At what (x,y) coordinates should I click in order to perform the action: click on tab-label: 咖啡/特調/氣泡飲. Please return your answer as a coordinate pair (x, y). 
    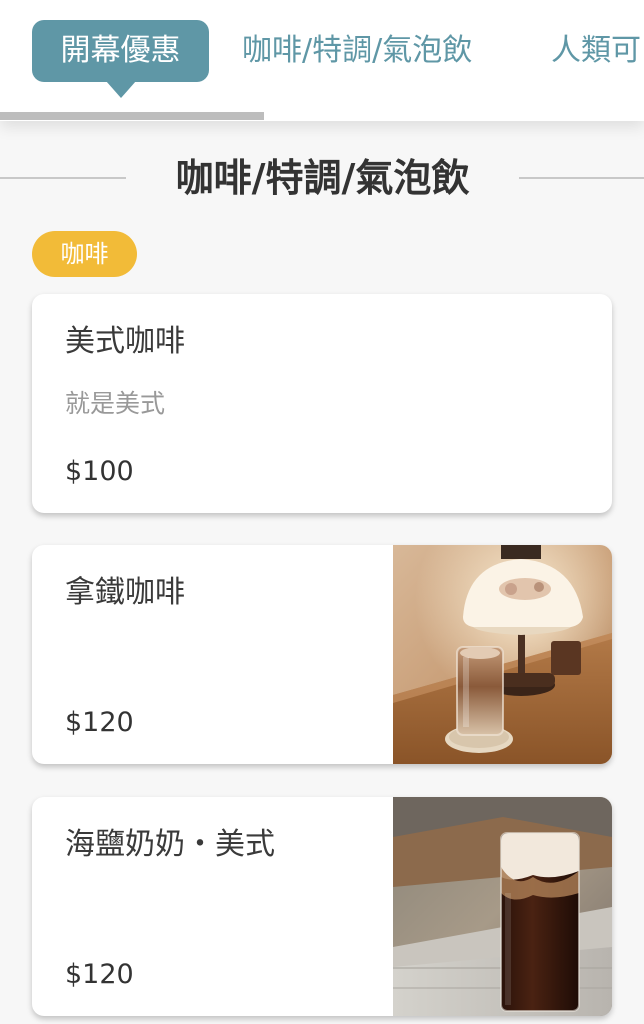
    Looking at the image, I should click on (357, 50).